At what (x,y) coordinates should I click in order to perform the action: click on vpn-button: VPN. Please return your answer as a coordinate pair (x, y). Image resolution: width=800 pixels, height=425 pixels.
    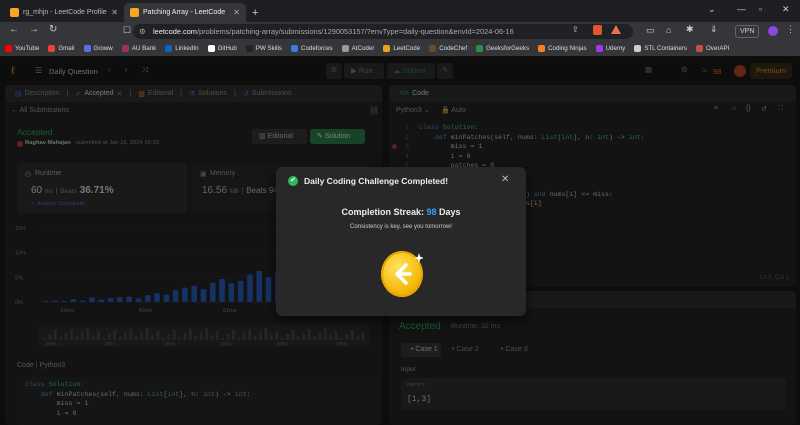
    Looking at the image, I should click on (747, 31).